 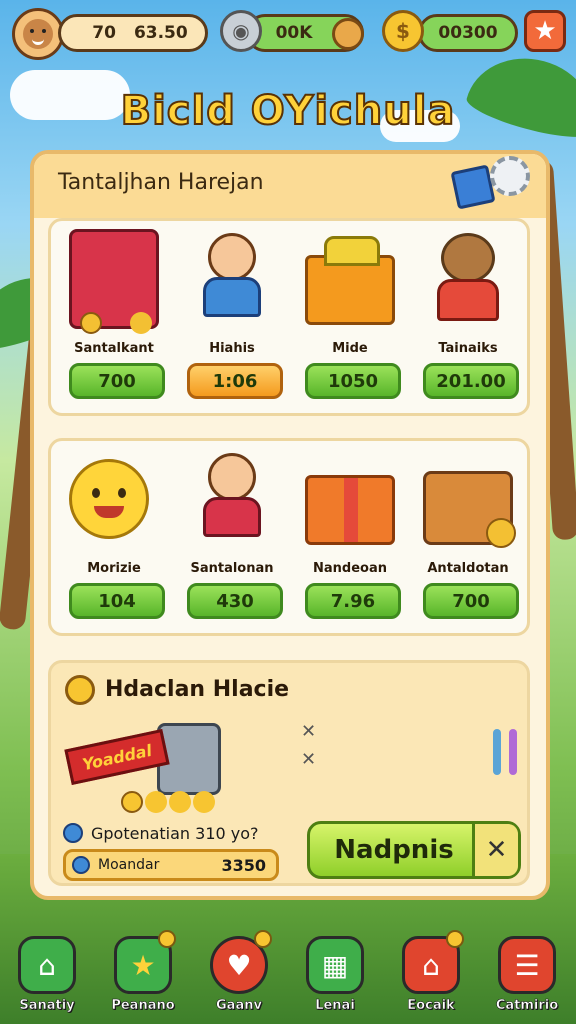 I want to click on promo-title: Hdaclan Hlacie, so click(x=197, y=689).